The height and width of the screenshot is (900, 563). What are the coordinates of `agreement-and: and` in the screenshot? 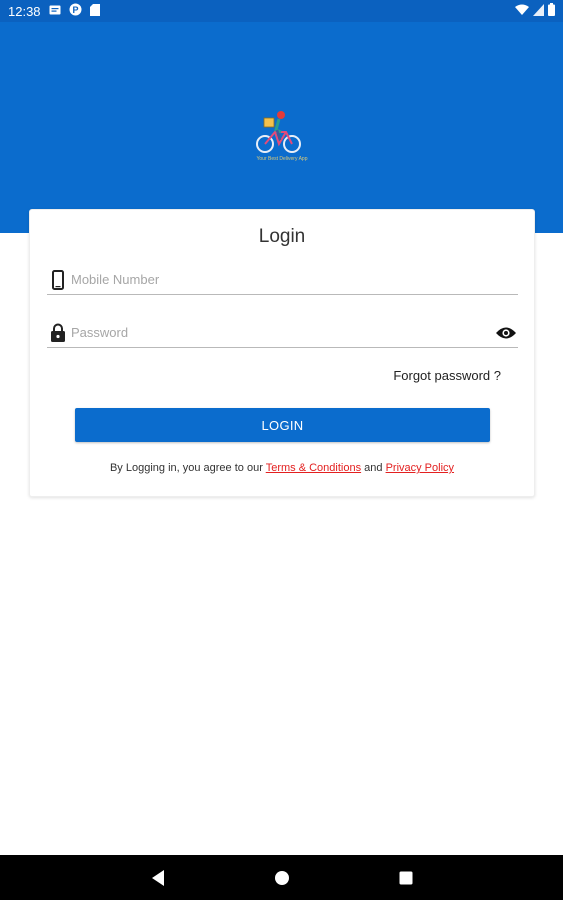 It's located at (373, 468).